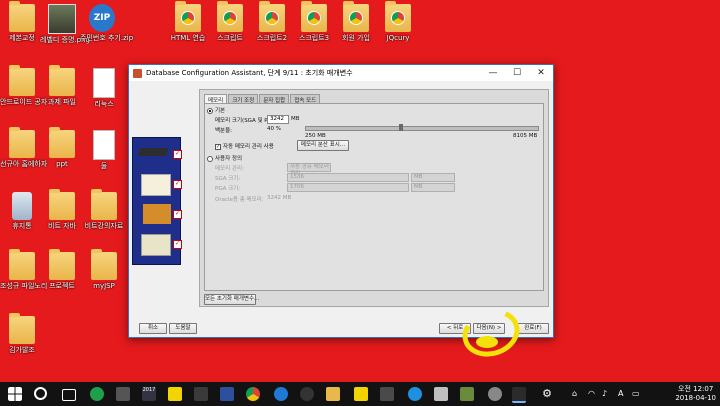 This screenshot has height=406, width=720. I want to click on desktop-icon-ppt: ppt, so click(62, 147).